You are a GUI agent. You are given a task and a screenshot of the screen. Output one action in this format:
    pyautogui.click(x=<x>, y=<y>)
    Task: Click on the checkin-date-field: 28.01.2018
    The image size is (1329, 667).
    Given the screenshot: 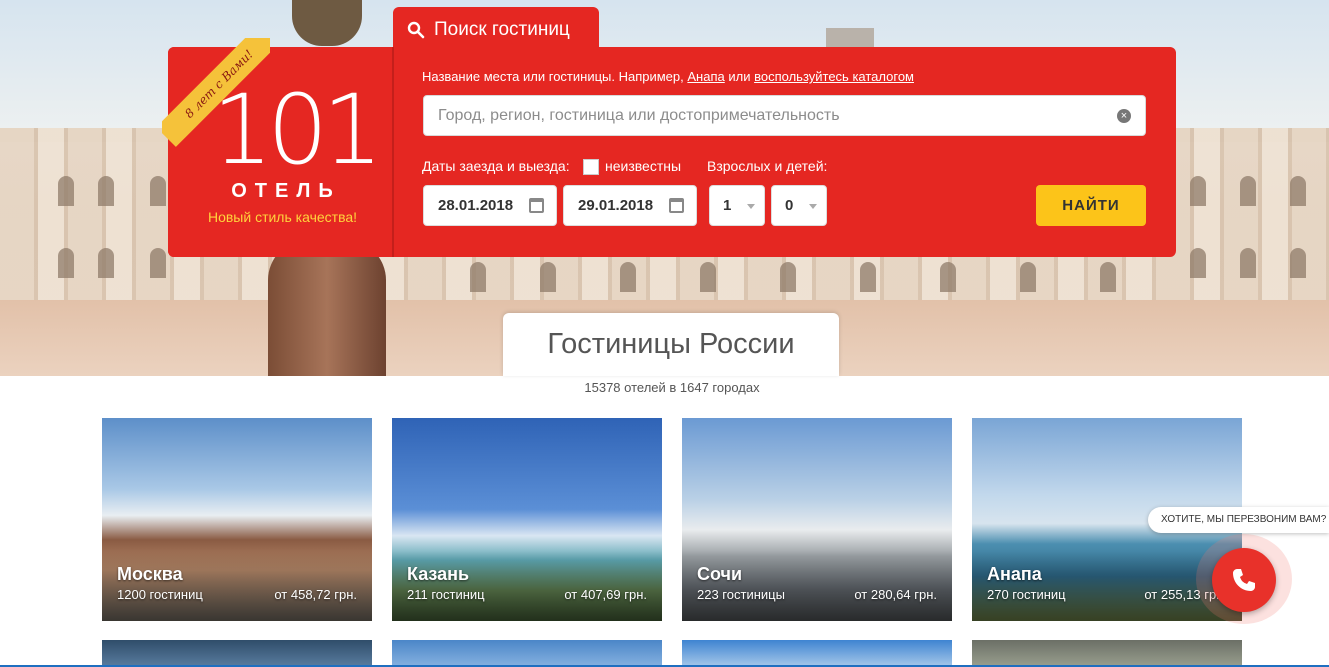 What is the action you would take?
    pyautogui.click(x=490, y=205)
    